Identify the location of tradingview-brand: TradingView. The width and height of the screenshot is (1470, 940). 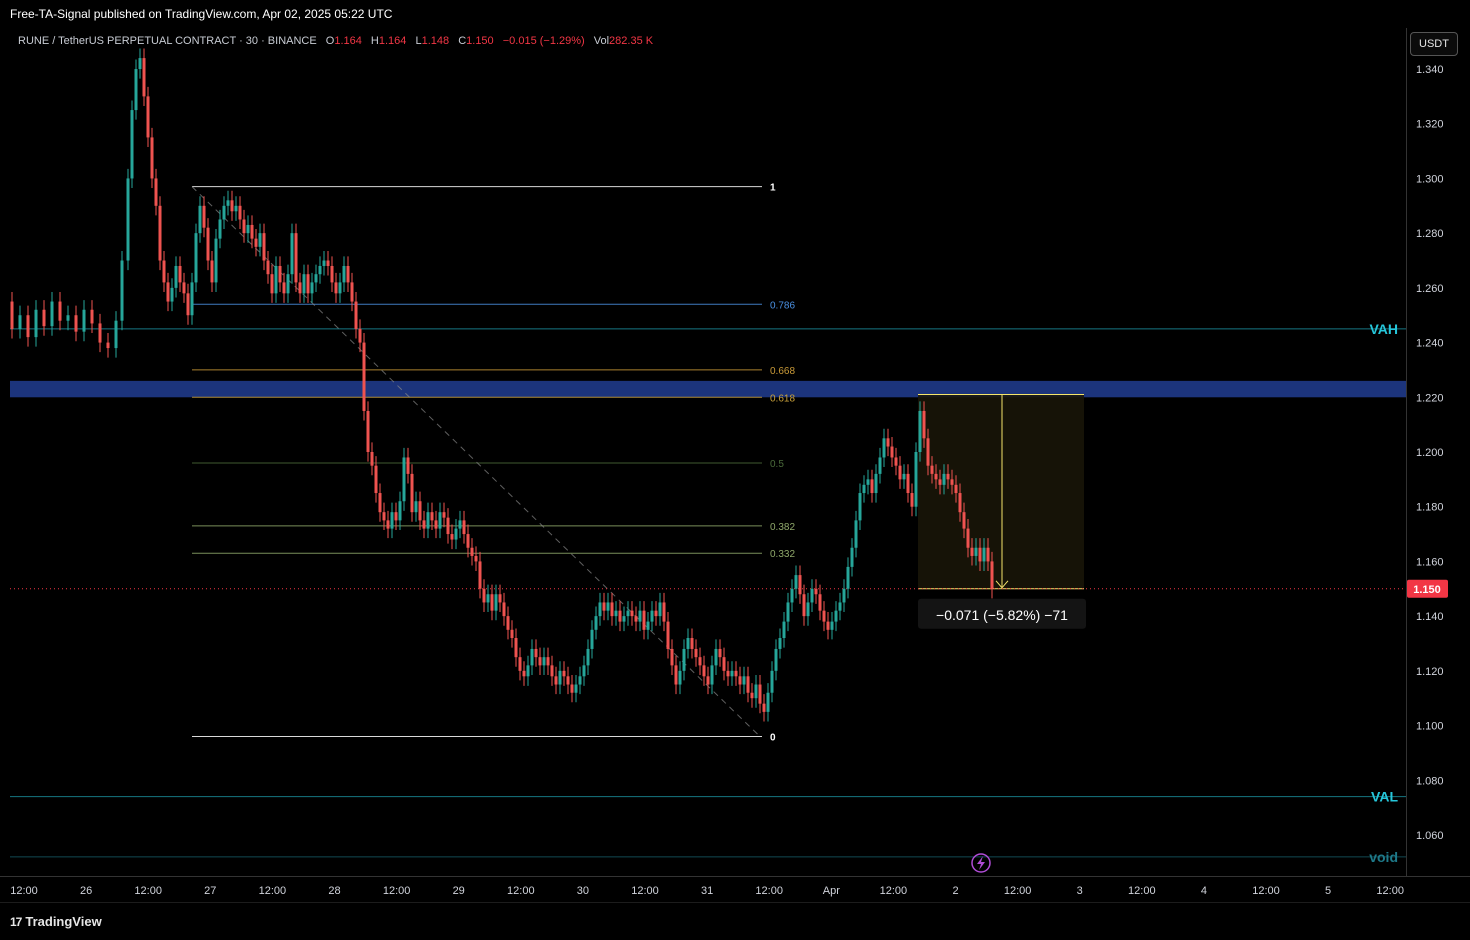
(63, 921).